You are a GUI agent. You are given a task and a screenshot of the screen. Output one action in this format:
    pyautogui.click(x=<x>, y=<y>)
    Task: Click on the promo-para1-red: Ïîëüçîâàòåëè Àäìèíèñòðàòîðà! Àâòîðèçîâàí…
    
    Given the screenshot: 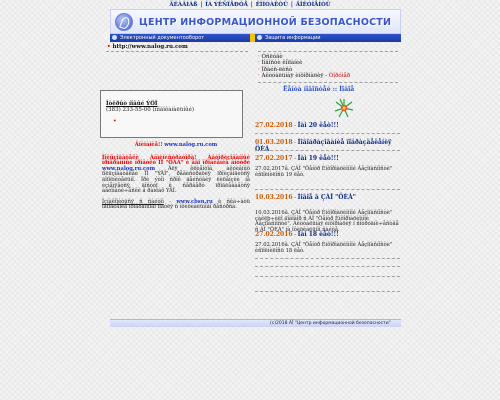 What is the action you would take?
    pyautogui.click(x=176, y=160)
    